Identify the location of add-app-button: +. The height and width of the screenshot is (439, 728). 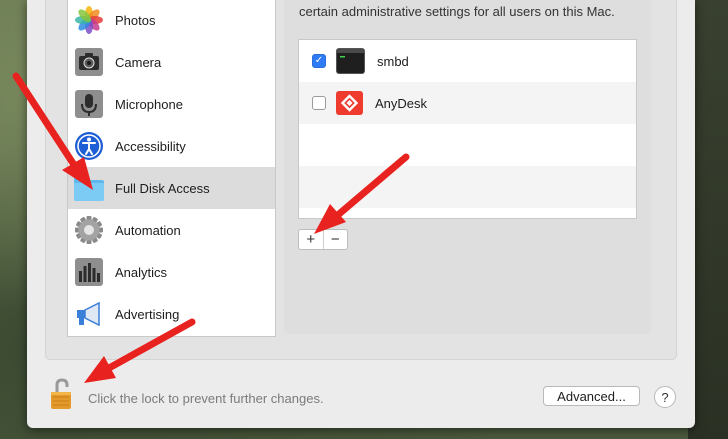
(311, 239).